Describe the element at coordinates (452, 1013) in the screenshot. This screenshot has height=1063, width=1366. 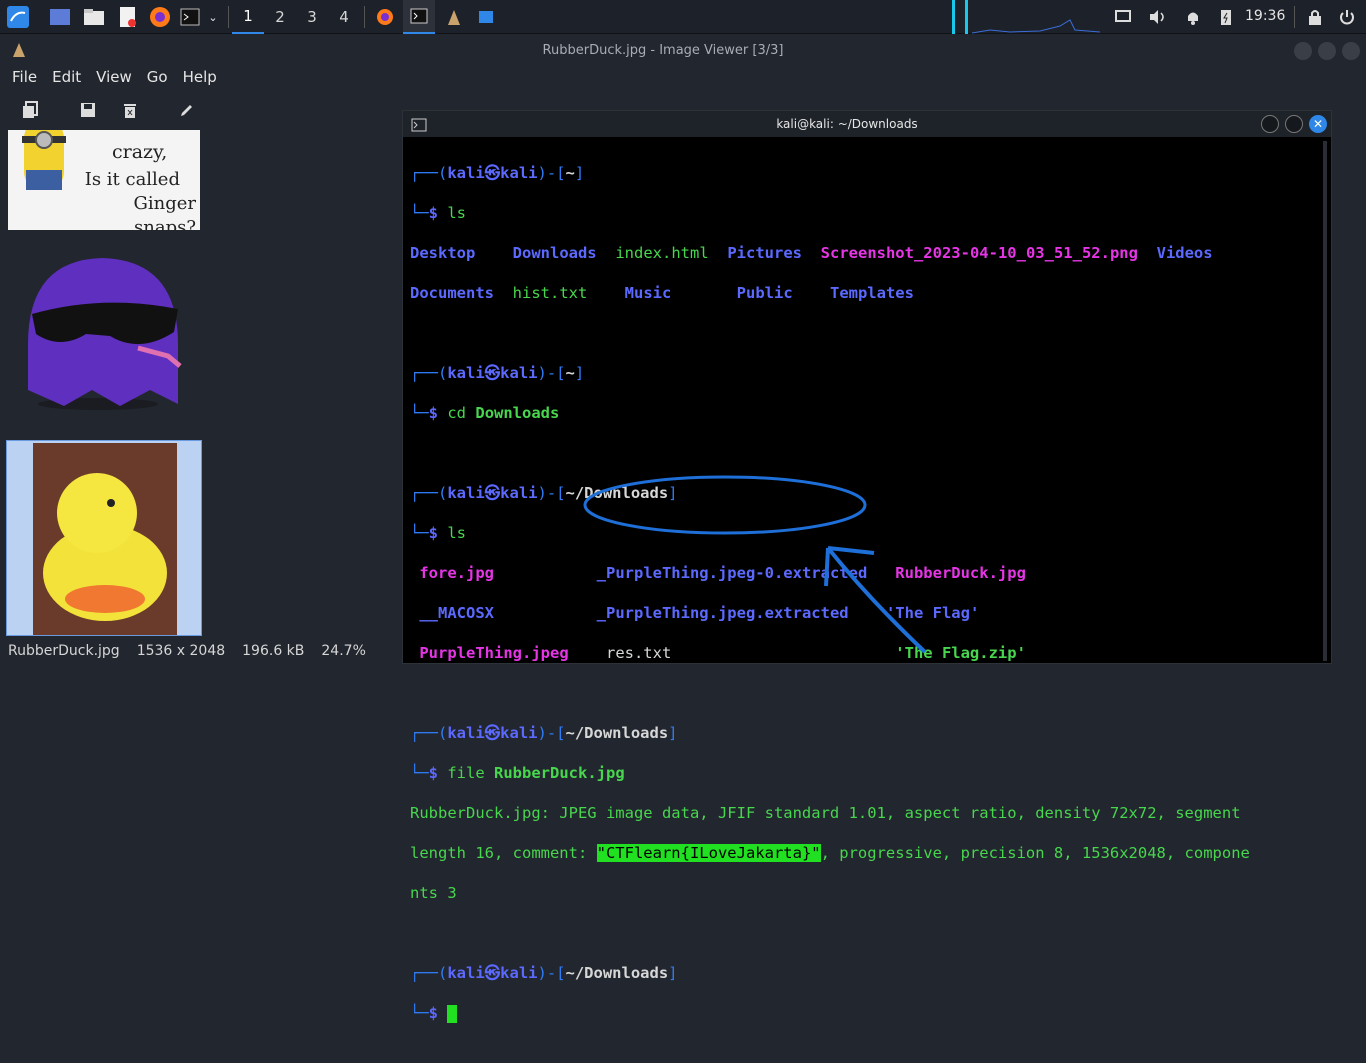
I see `terminal-cursor` at that location.